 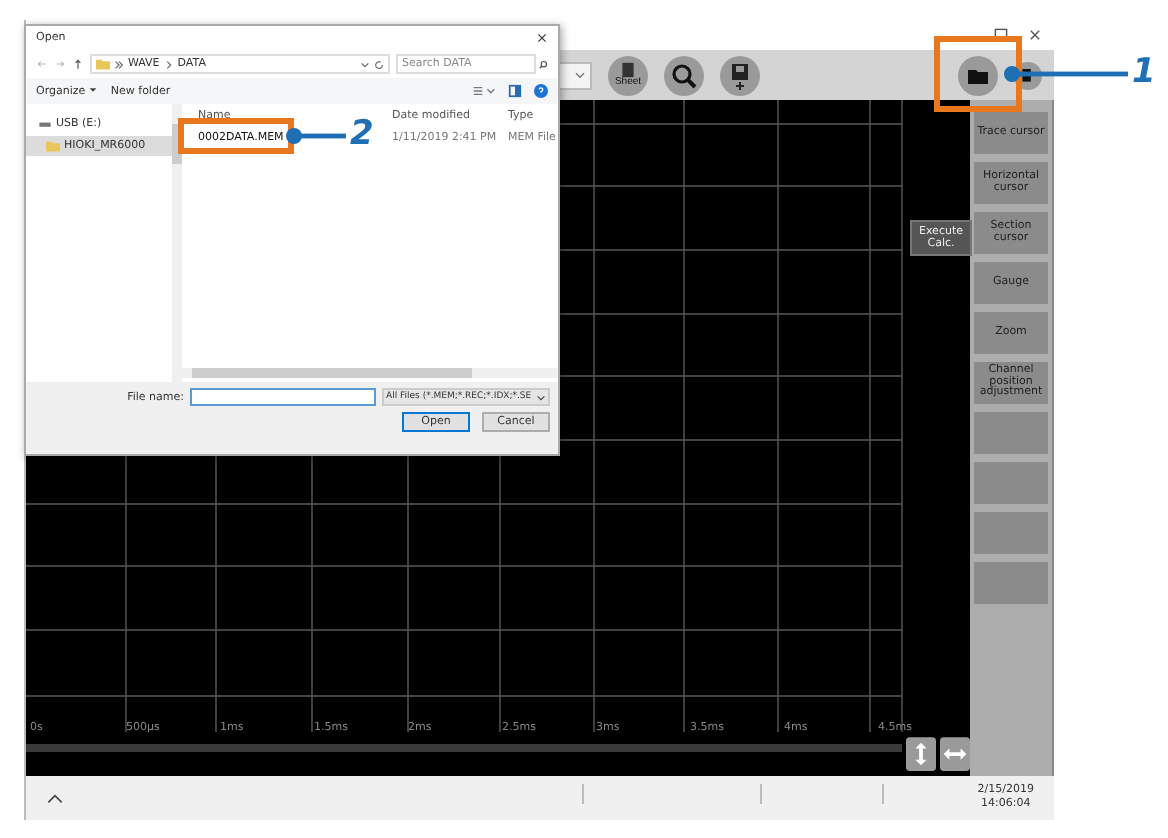 I want to click on preview-pane-icon, so click(x=515, y=91).